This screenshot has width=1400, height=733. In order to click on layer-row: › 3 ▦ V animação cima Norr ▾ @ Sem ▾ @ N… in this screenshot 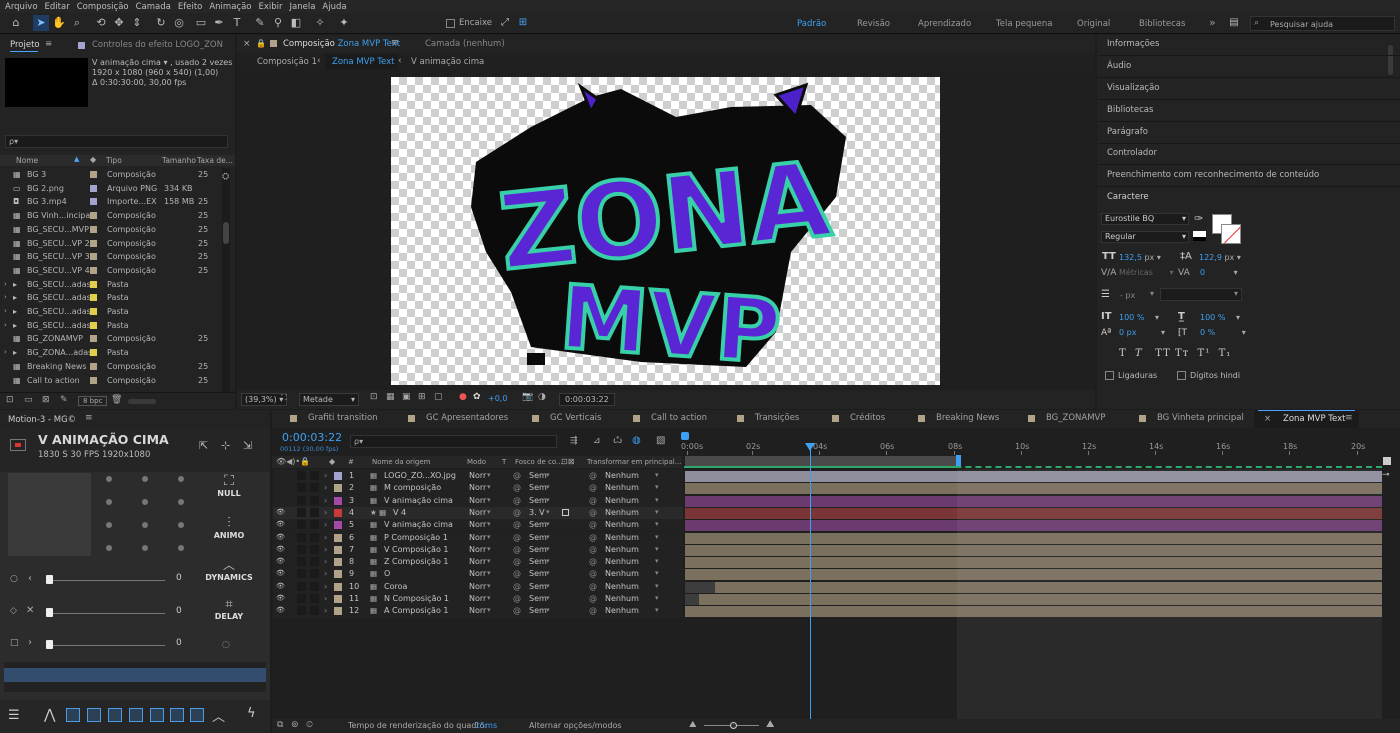, I will do `click(478, 500)`.